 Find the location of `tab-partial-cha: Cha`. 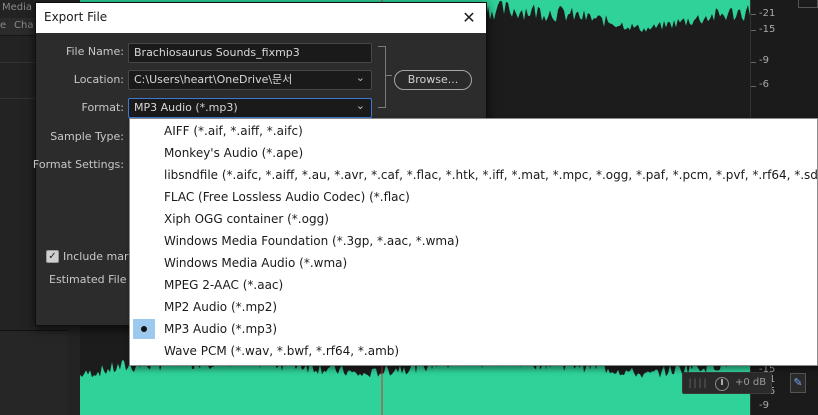

tab-partial-cha: Cha is located at coordinates (23, 27).